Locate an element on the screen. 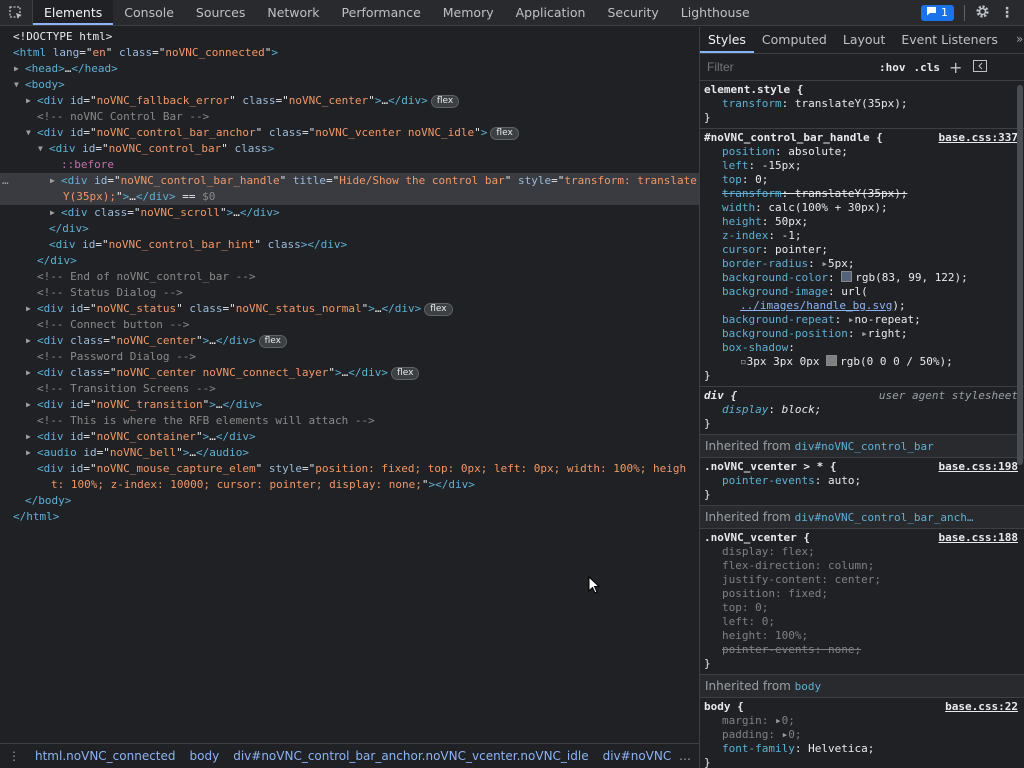 The width and height of the screenshot is (1024, 768). inherited-node-link: div#noVNC_control_bar is located at coordinates (864, 446).